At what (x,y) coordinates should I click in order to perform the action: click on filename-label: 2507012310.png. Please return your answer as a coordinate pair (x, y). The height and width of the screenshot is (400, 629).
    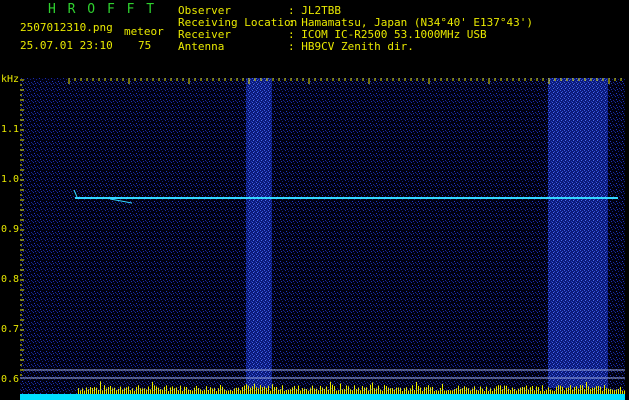
    Looking at the image, I should click on (66, 27).